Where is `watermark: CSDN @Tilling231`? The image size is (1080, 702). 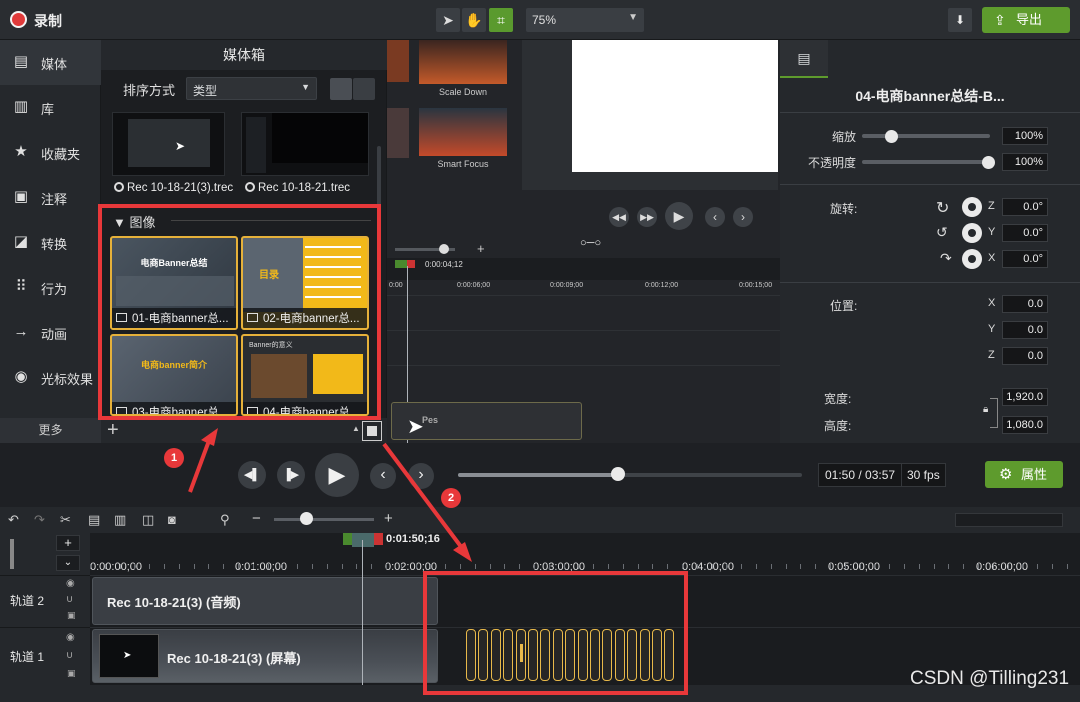 watermark: CSDN @Tilling231 is located at coordinates (990, 678).